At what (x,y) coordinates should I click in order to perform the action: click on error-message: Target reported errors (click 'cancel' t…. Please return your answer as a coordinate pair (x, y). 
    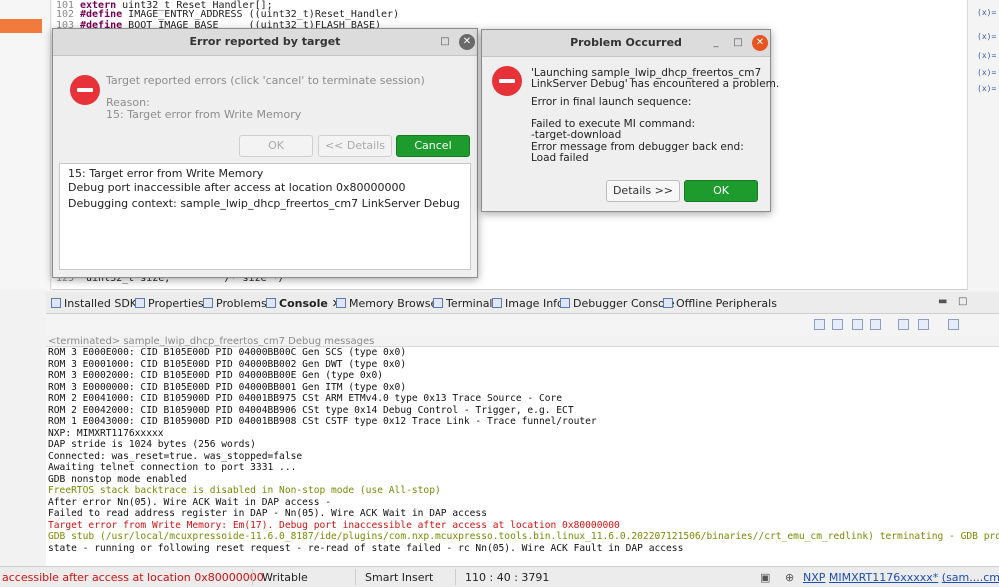
    Looking at the image, I should click on (265, 80).